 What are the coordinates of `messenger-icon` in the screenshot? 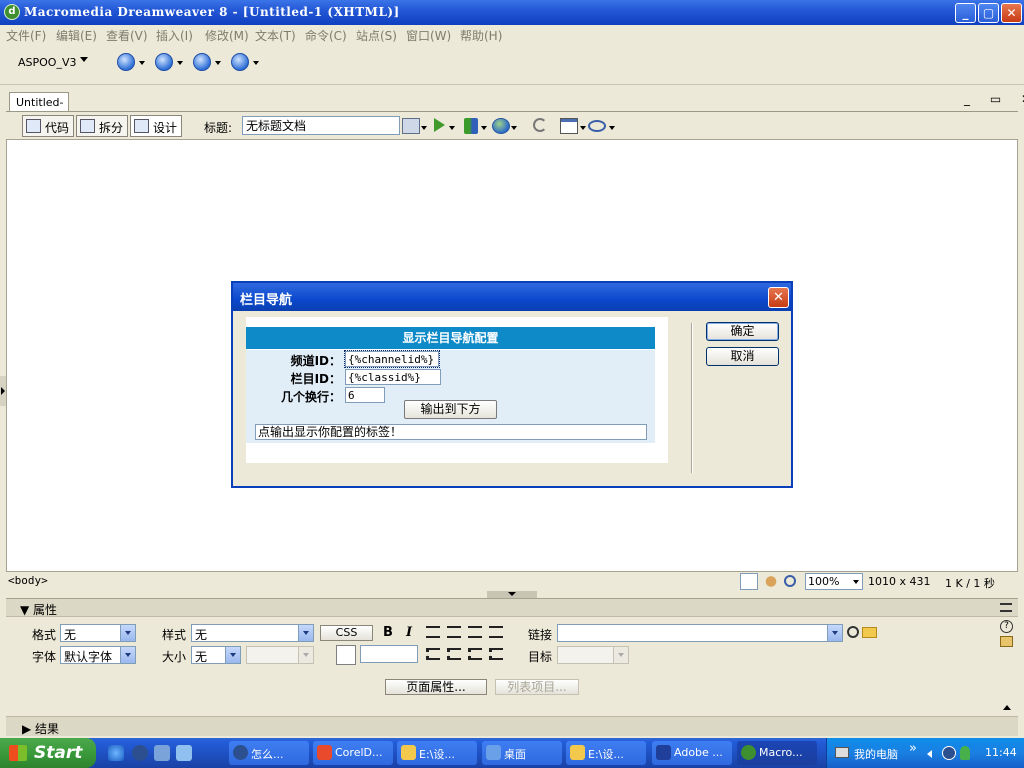 It's located at (140, 753).